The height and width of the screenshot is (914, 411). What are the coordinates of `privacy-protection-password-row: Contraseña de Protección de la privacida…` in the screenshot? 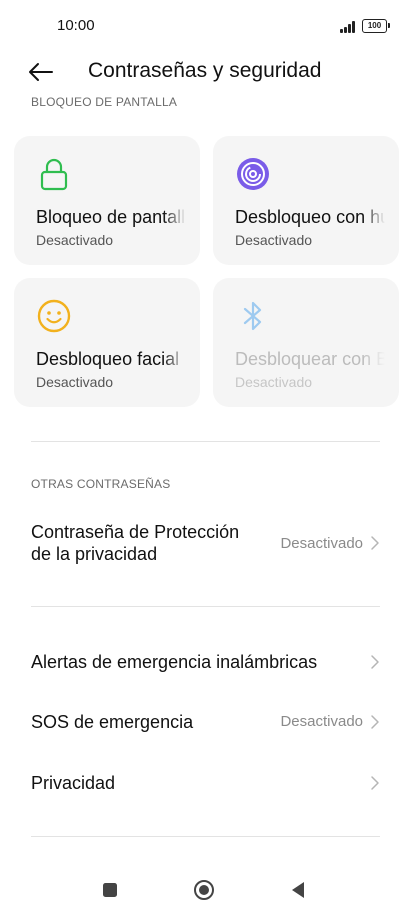 It's located at (205, 544).